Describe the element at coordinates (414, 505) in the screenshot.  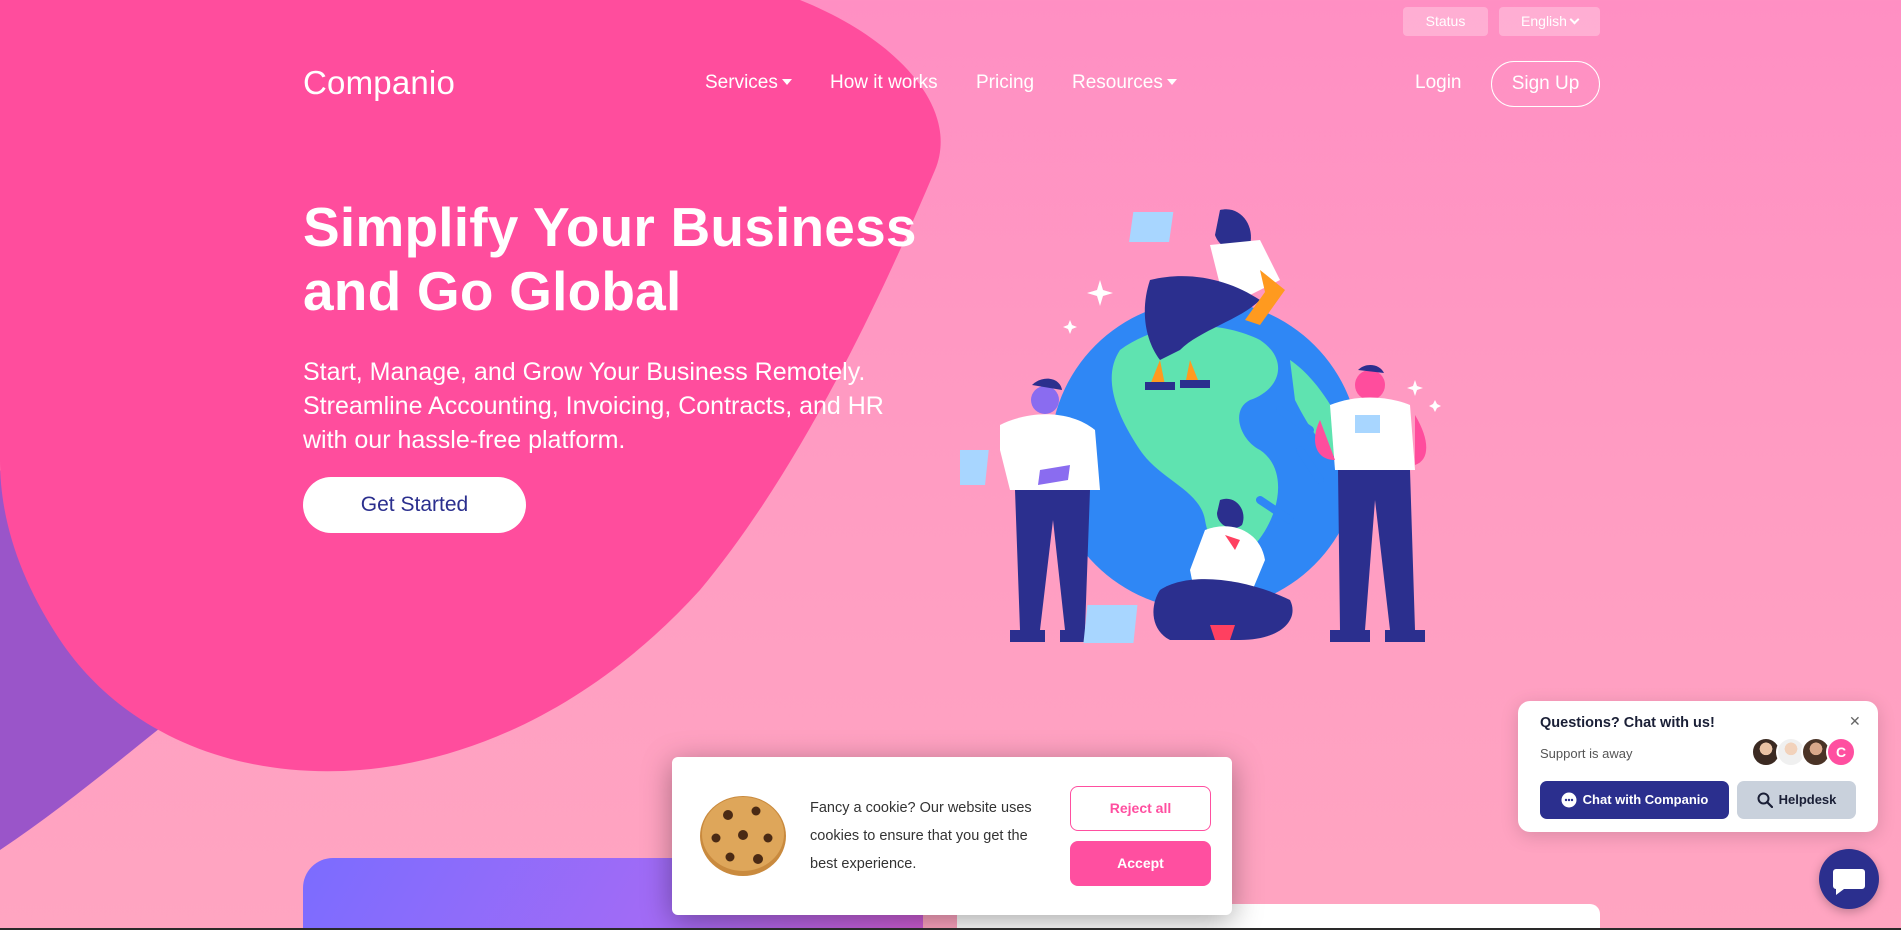
I see `get-started-button: Get Started` at that location.